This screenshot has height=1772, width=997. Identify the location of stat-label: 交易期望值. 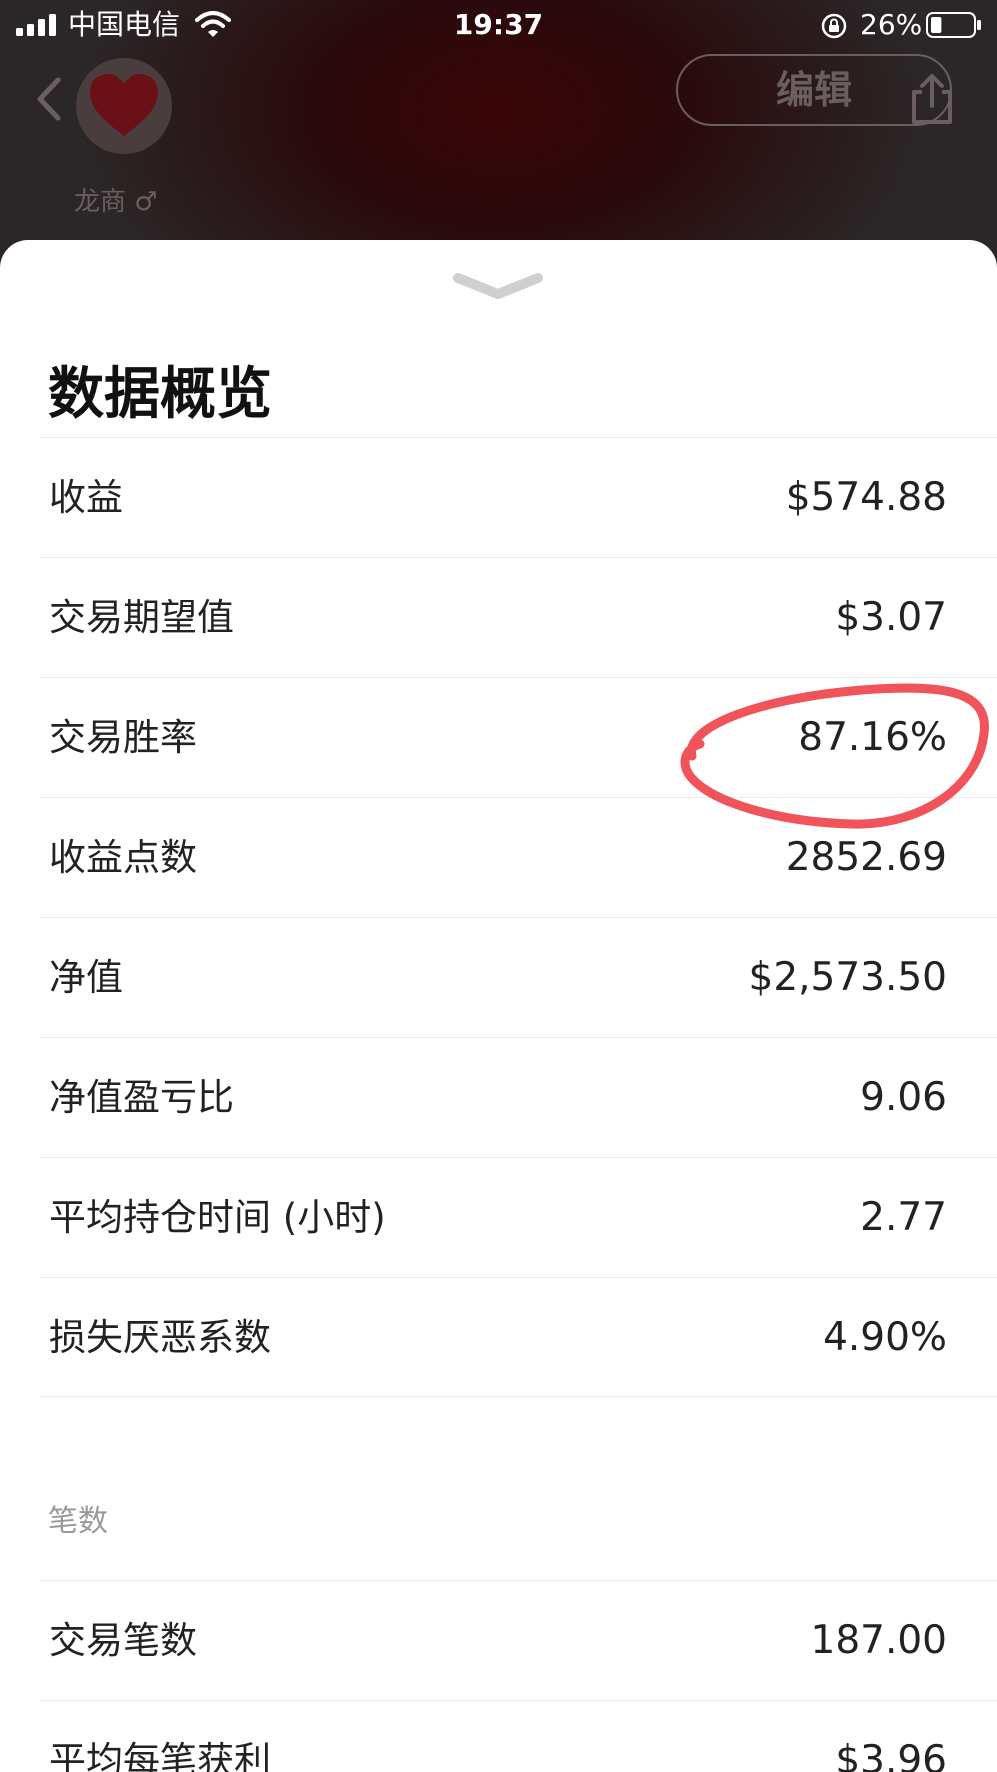
(141, 617).